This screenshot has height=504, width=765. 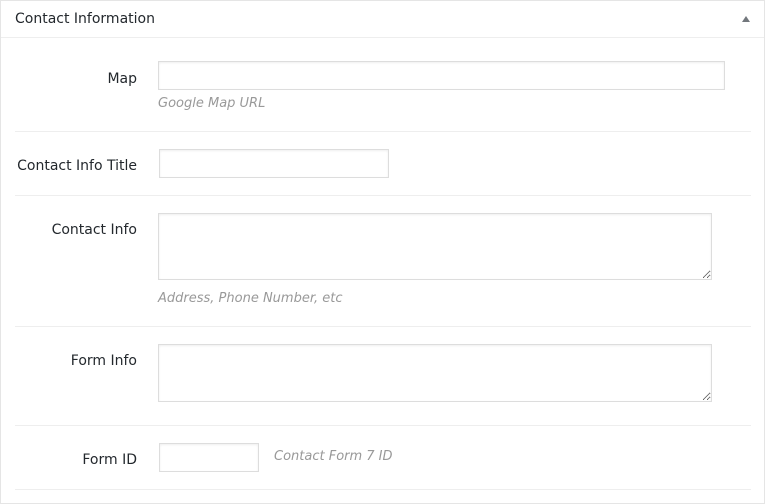 I want to click on map-label: Map, so click(x=122, y=79).